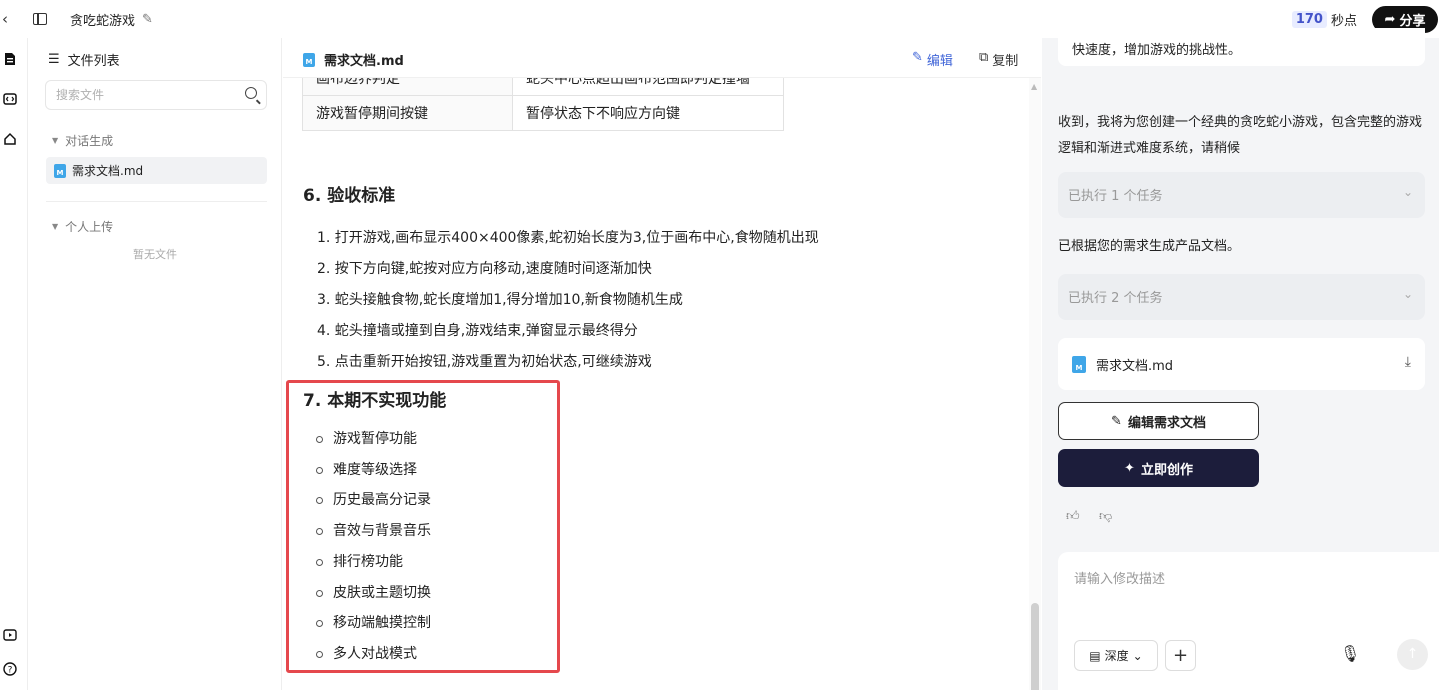 The height and width of the screenshot is (690, 1439). Describe the element at coordinates (54, 59) in the screenshot. I see `list-icon: ☰` at that location.